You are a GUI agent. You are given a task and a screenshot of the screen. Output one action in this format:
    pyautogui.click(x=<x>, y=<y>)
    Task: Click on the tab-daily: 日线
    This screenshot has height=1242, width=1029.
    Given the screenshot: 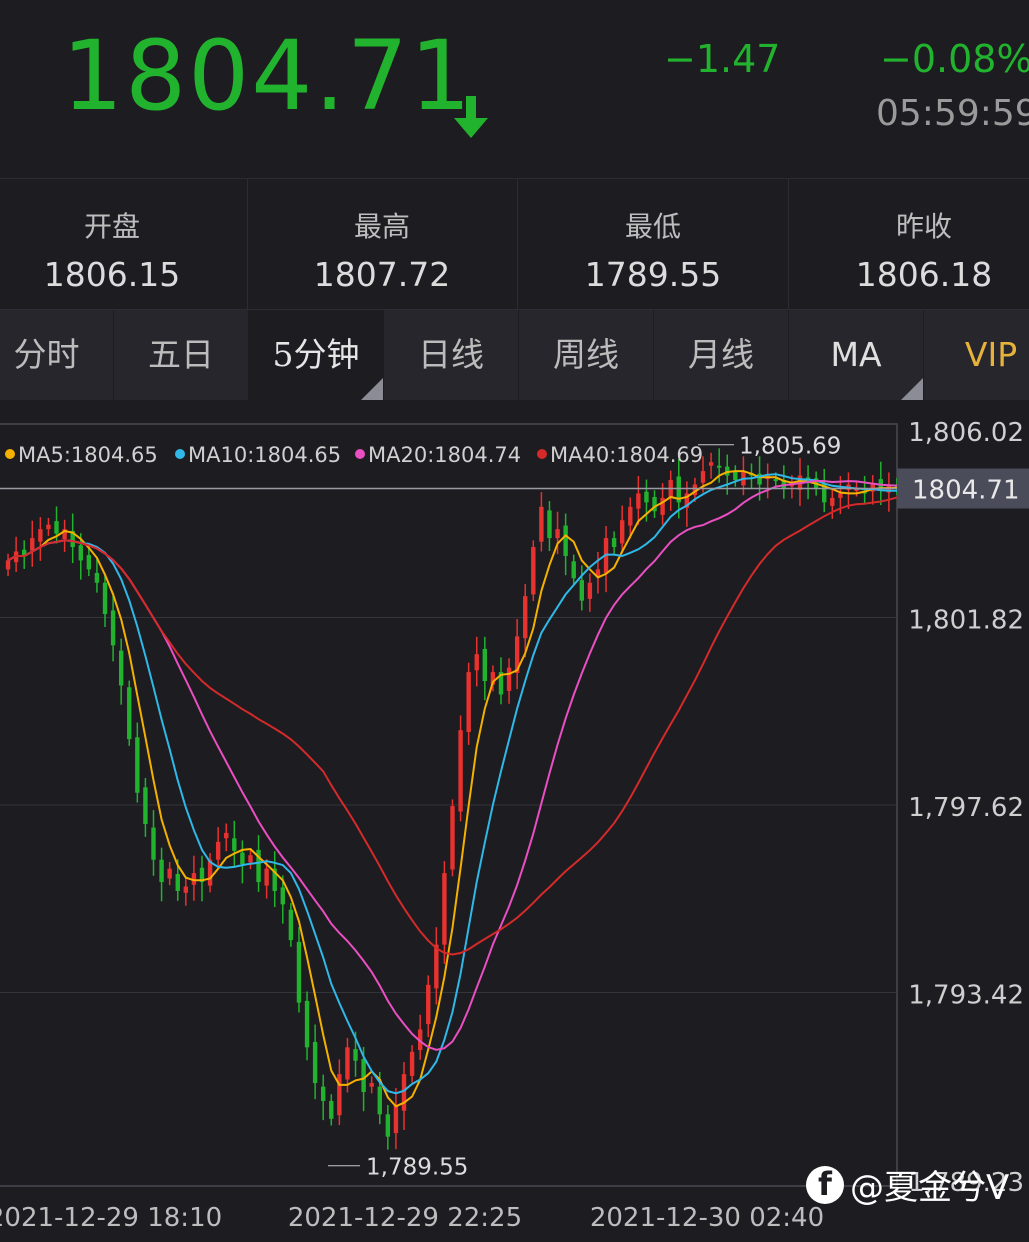 What is the action you would take?
    pyautogui.click(x=451, y=355)
    